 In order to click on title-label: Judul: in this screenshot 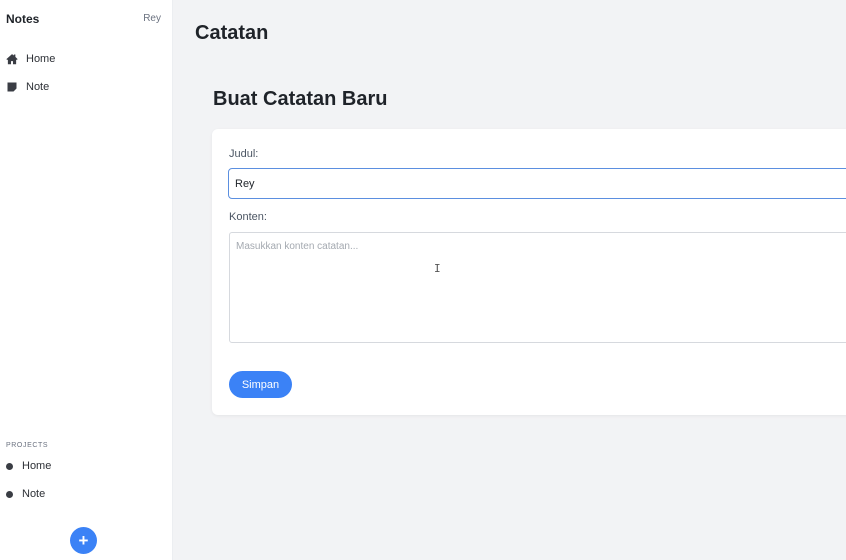, I will do `click(244, 154)`.